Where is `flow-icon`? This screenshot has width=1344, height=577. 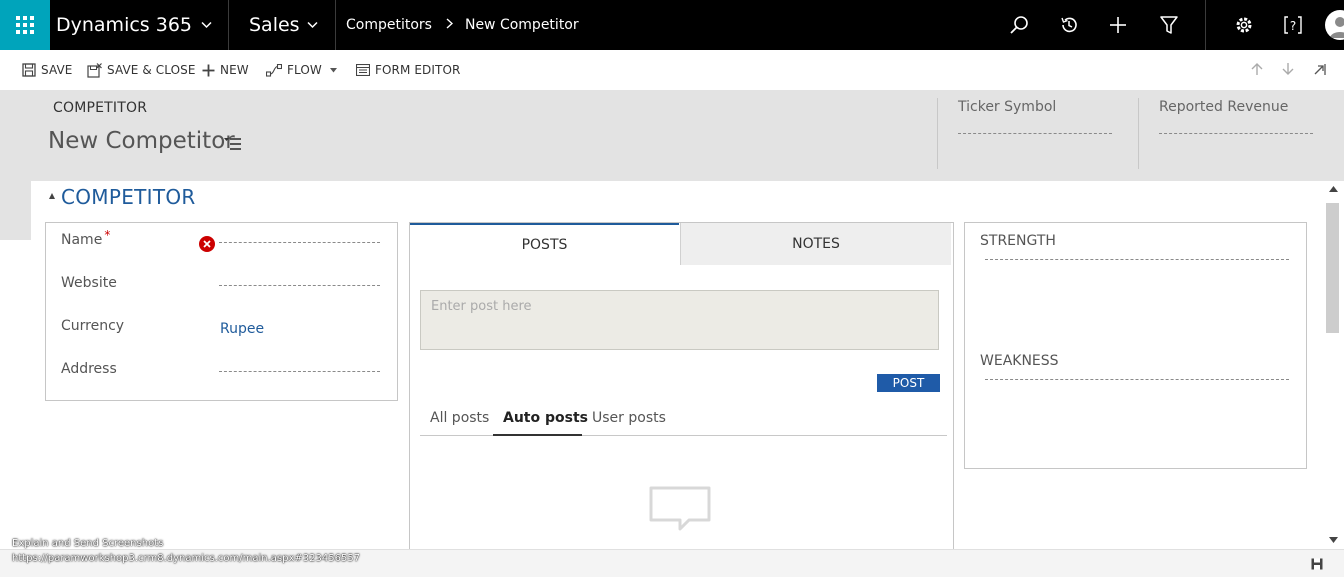
flow-icon is located at coordinates (274, 70).